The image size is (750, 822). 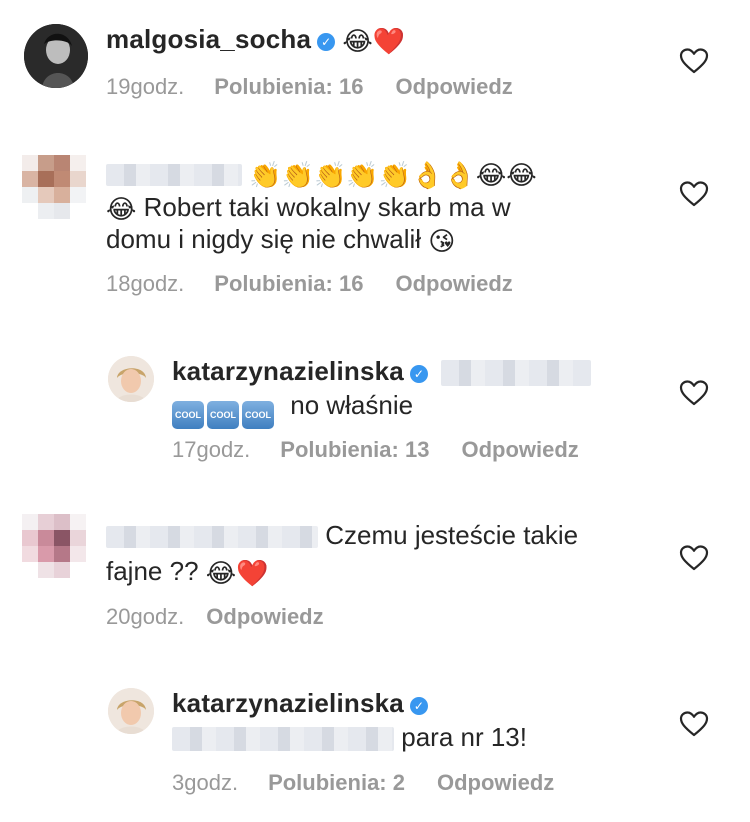 I want to click on comment-meta: 17godz. Polubienia: 13 Odpowiedz, so click(x=375, y=450).